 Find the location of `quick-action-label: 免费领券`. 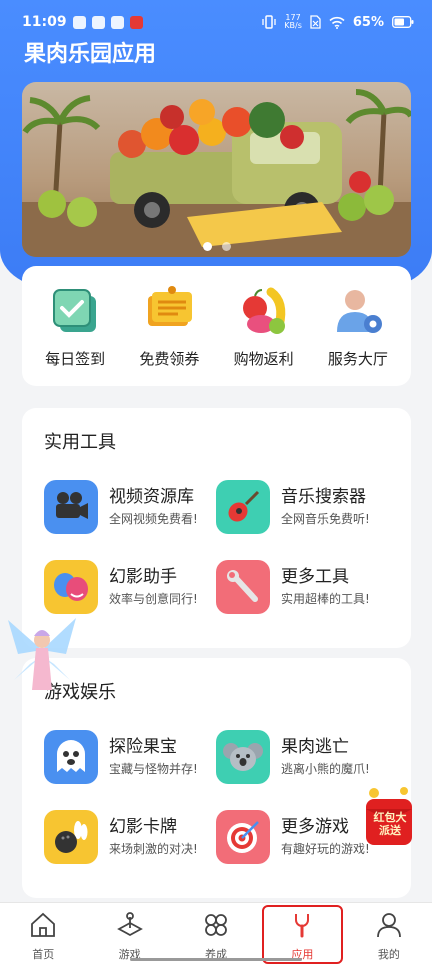

quick-action-label: 免费领券 is located at coordinates (169, 358).